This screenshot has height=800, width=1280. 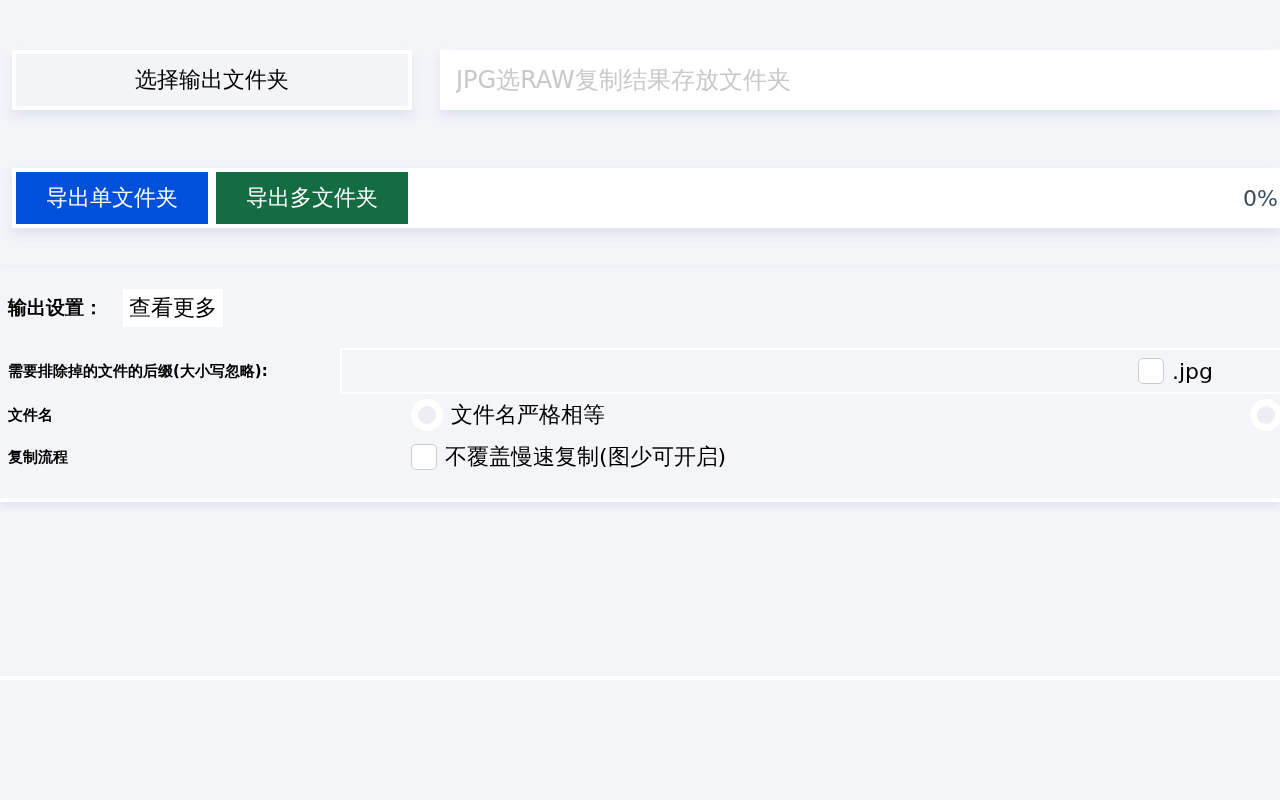 I want to click on copy-flow-label: 复制流程, so click(x=38, y=457).